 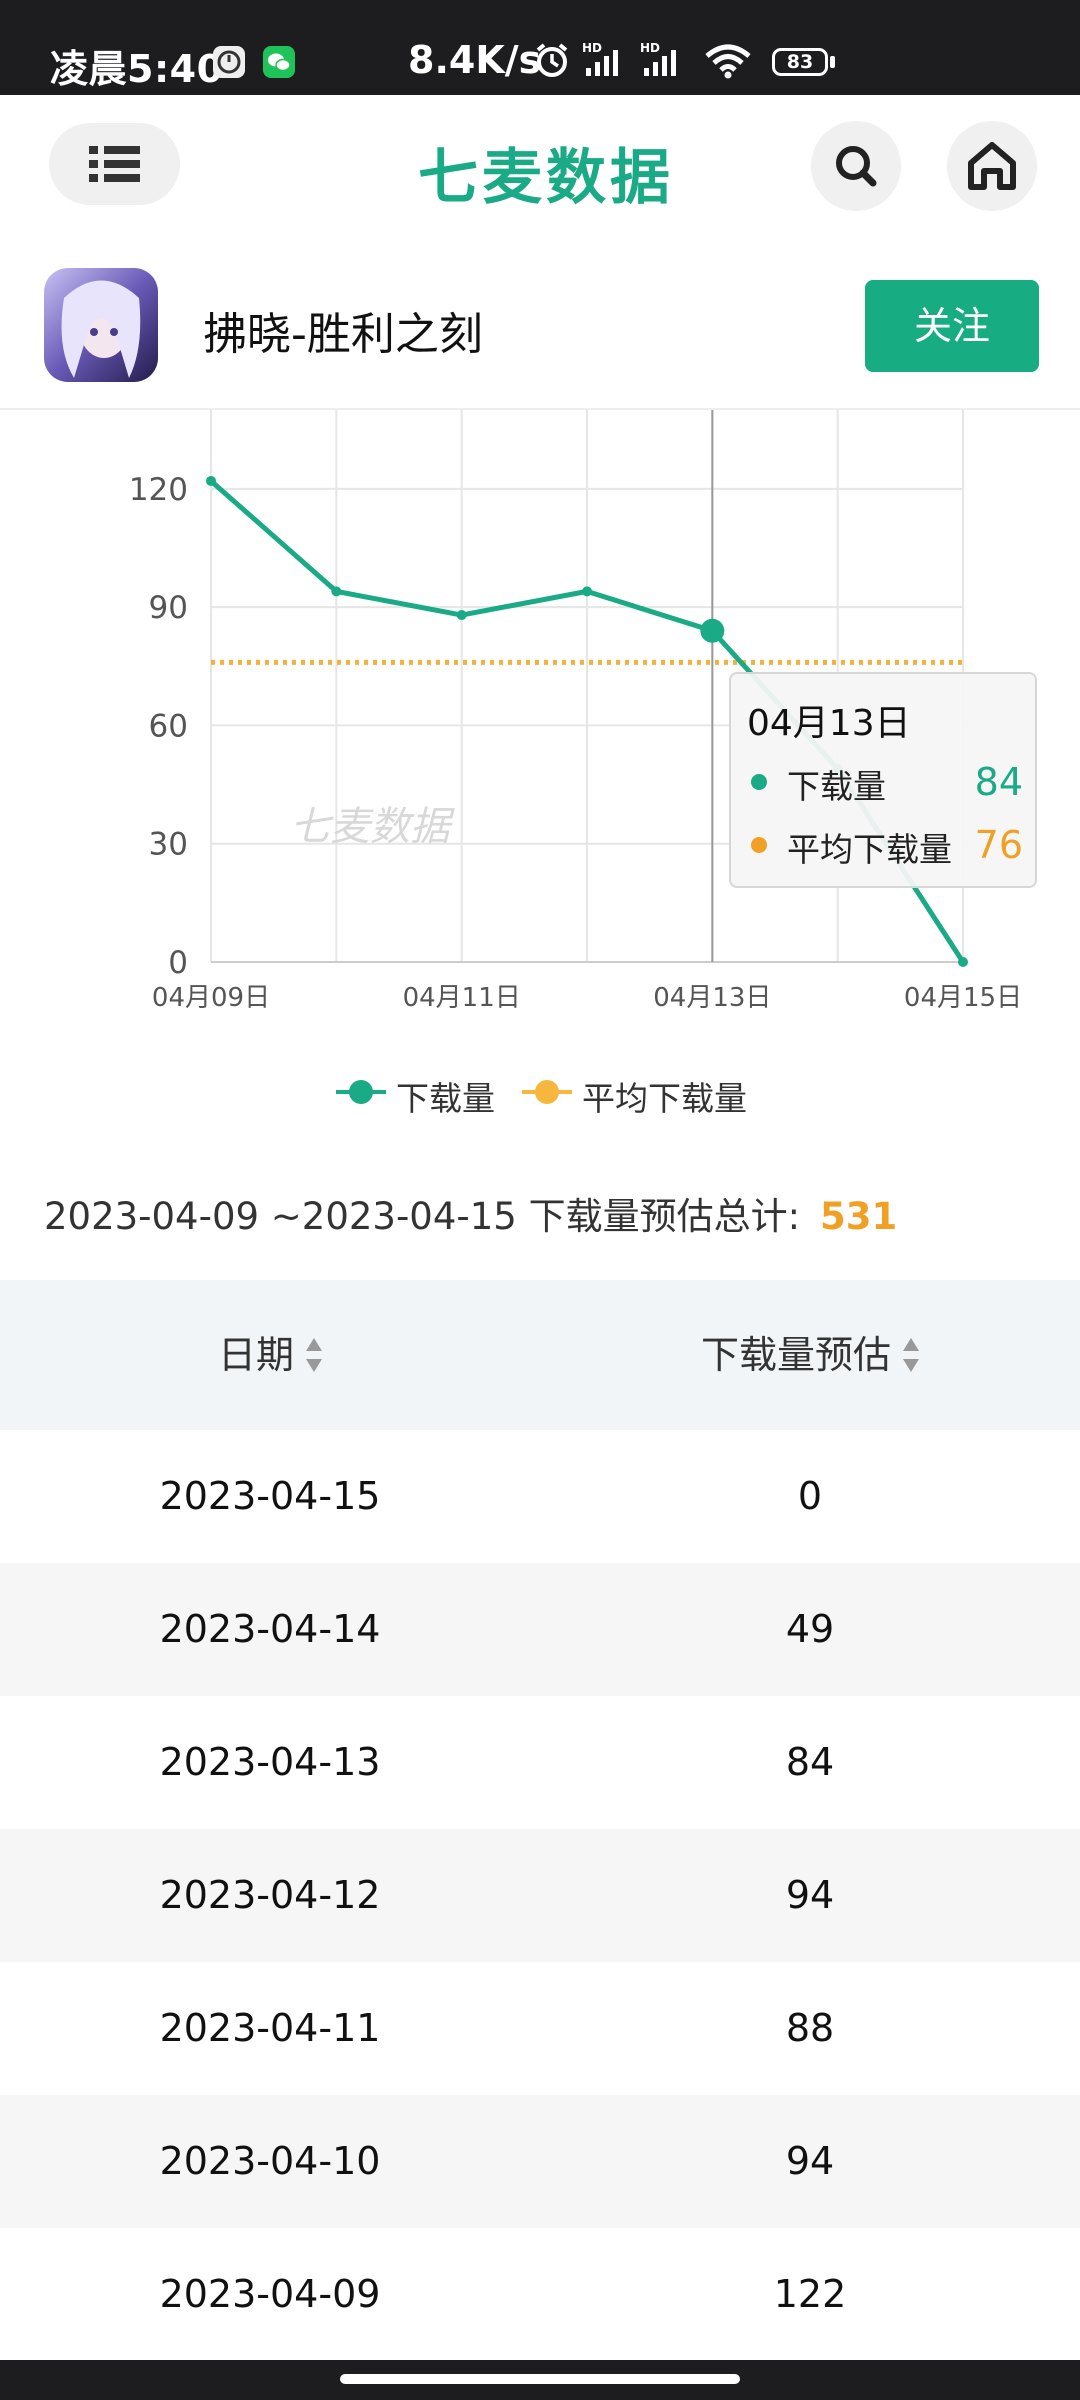 I want to click on battery-tip, so click(x=832, y=62).